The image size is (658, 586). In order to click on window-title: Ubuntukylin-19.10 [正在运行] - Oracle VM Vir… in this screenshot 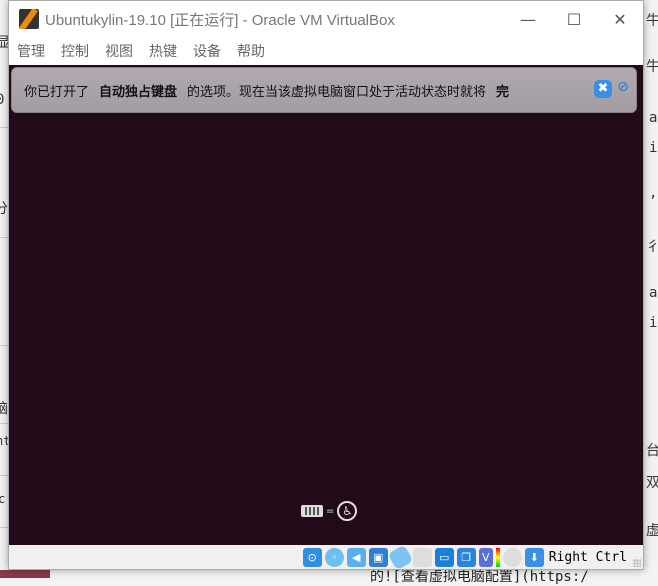, I will do `click(220, 20)`.